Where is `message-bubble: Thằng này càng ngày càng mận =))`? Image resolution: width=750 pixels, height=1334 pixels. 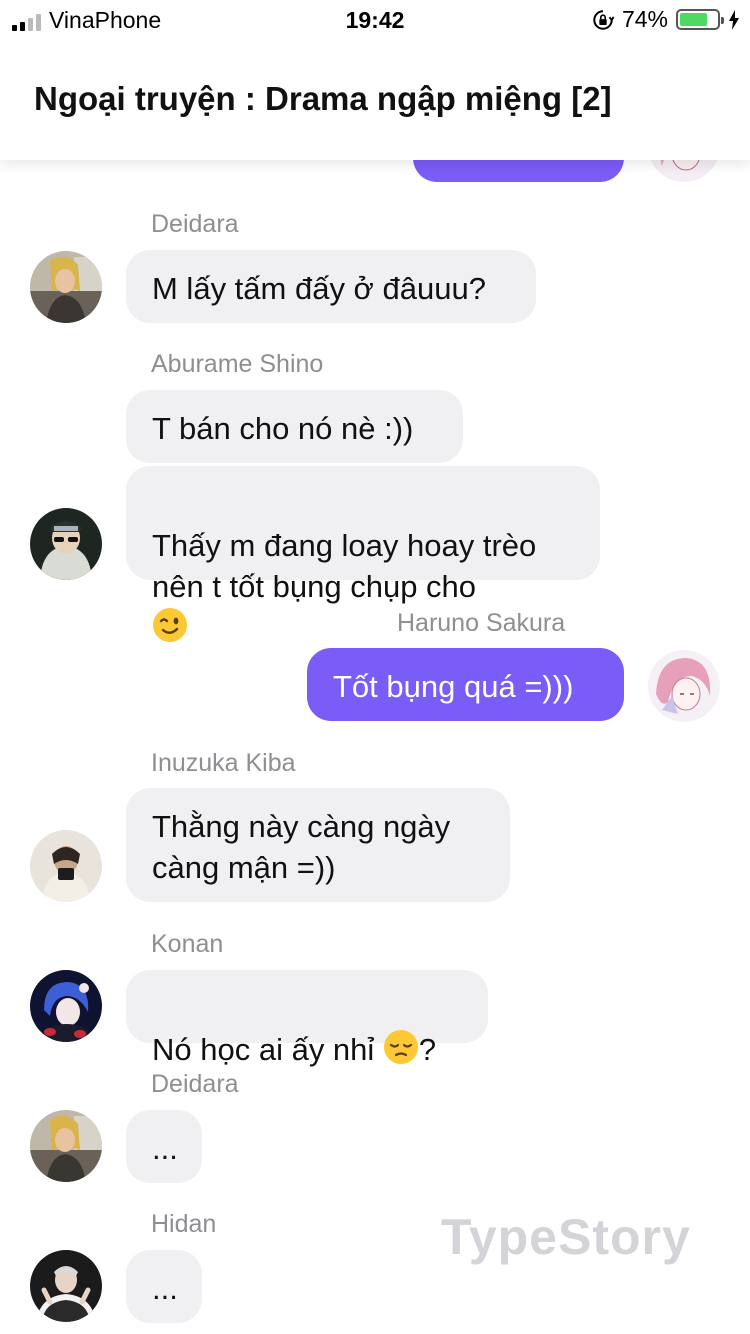
message-bubble: Thằng này càng ngày càng mận =)) is located at coordinates (318, 845).